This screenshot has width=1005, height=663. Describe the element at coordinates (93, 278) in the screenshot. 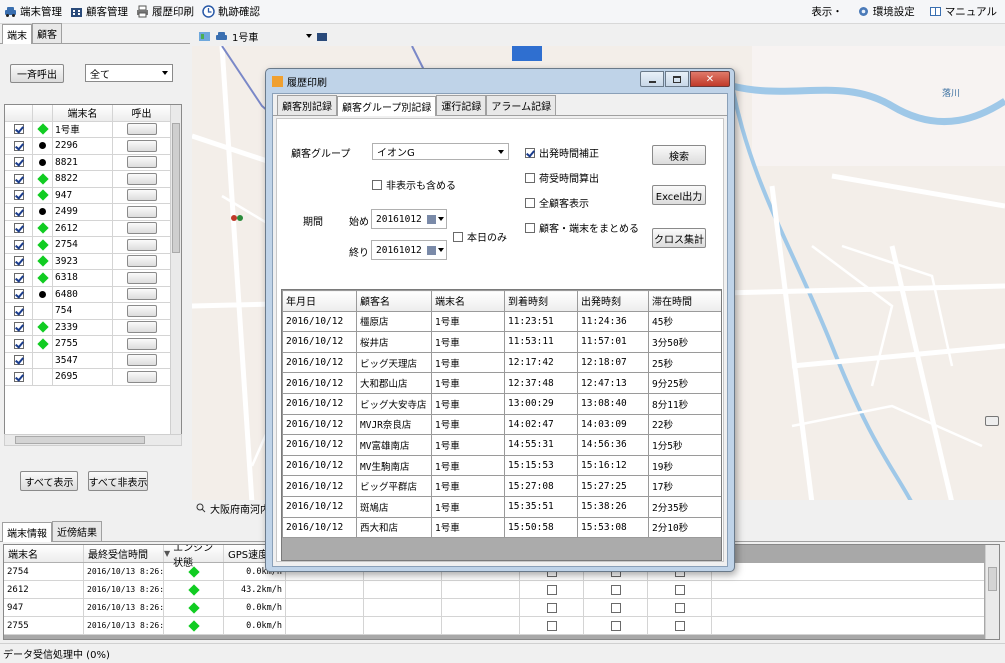

I see `terminal-row: 6318` at that location.